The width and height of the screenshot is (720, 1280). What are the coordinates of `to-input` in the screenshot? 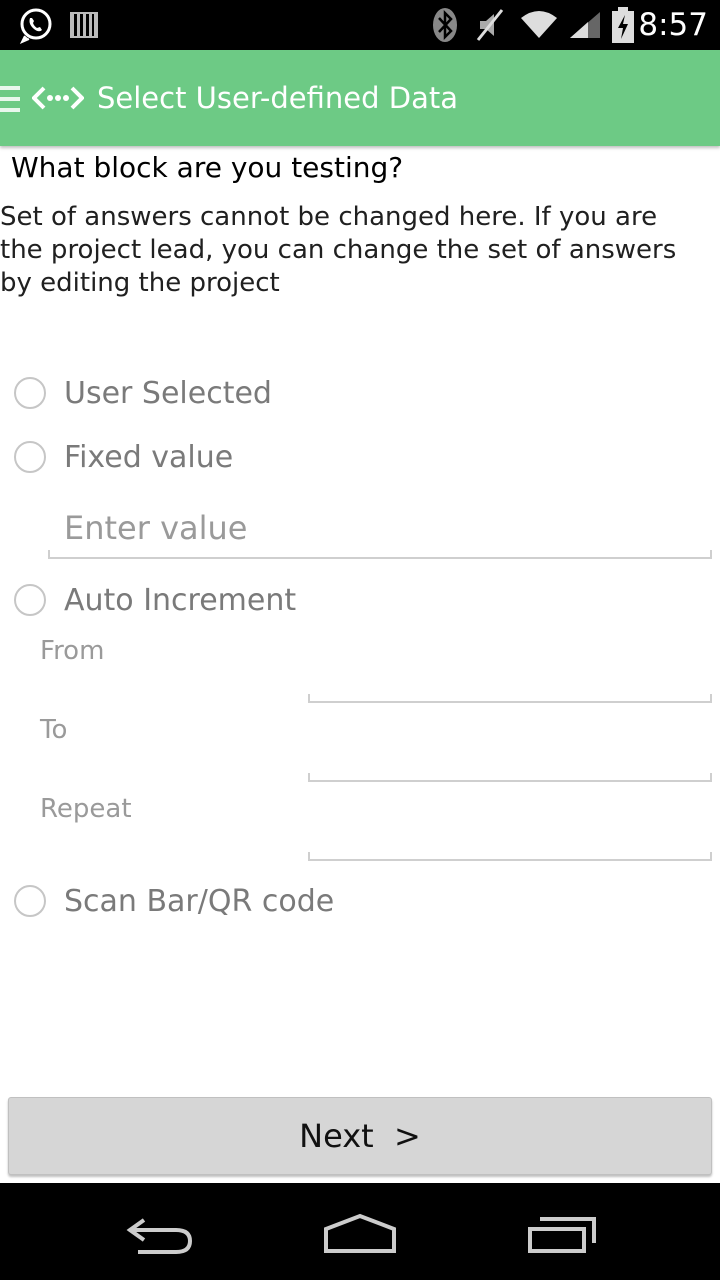 It's located at (510, 777).